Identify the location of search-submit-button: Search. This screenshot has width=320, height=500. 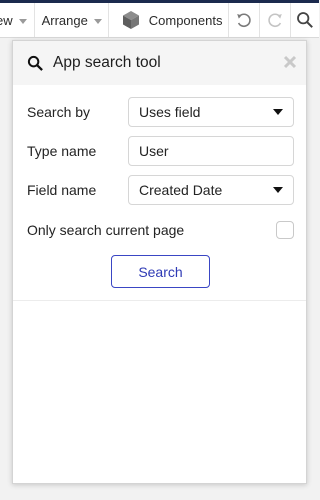
(160, 271).